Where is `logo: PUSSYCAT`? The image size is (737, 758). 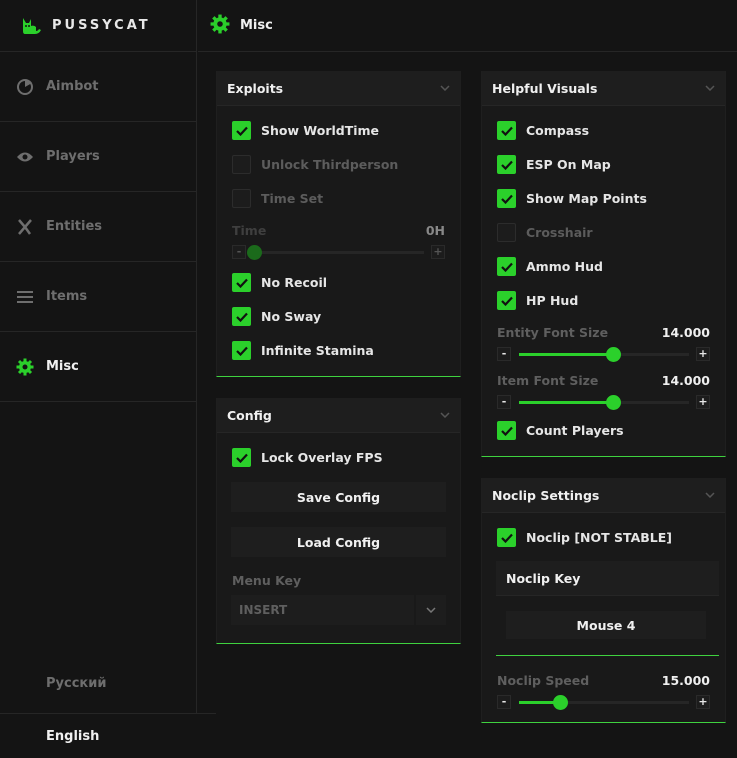
logo: PUSSYCAT is located at coordinates (98, 26).